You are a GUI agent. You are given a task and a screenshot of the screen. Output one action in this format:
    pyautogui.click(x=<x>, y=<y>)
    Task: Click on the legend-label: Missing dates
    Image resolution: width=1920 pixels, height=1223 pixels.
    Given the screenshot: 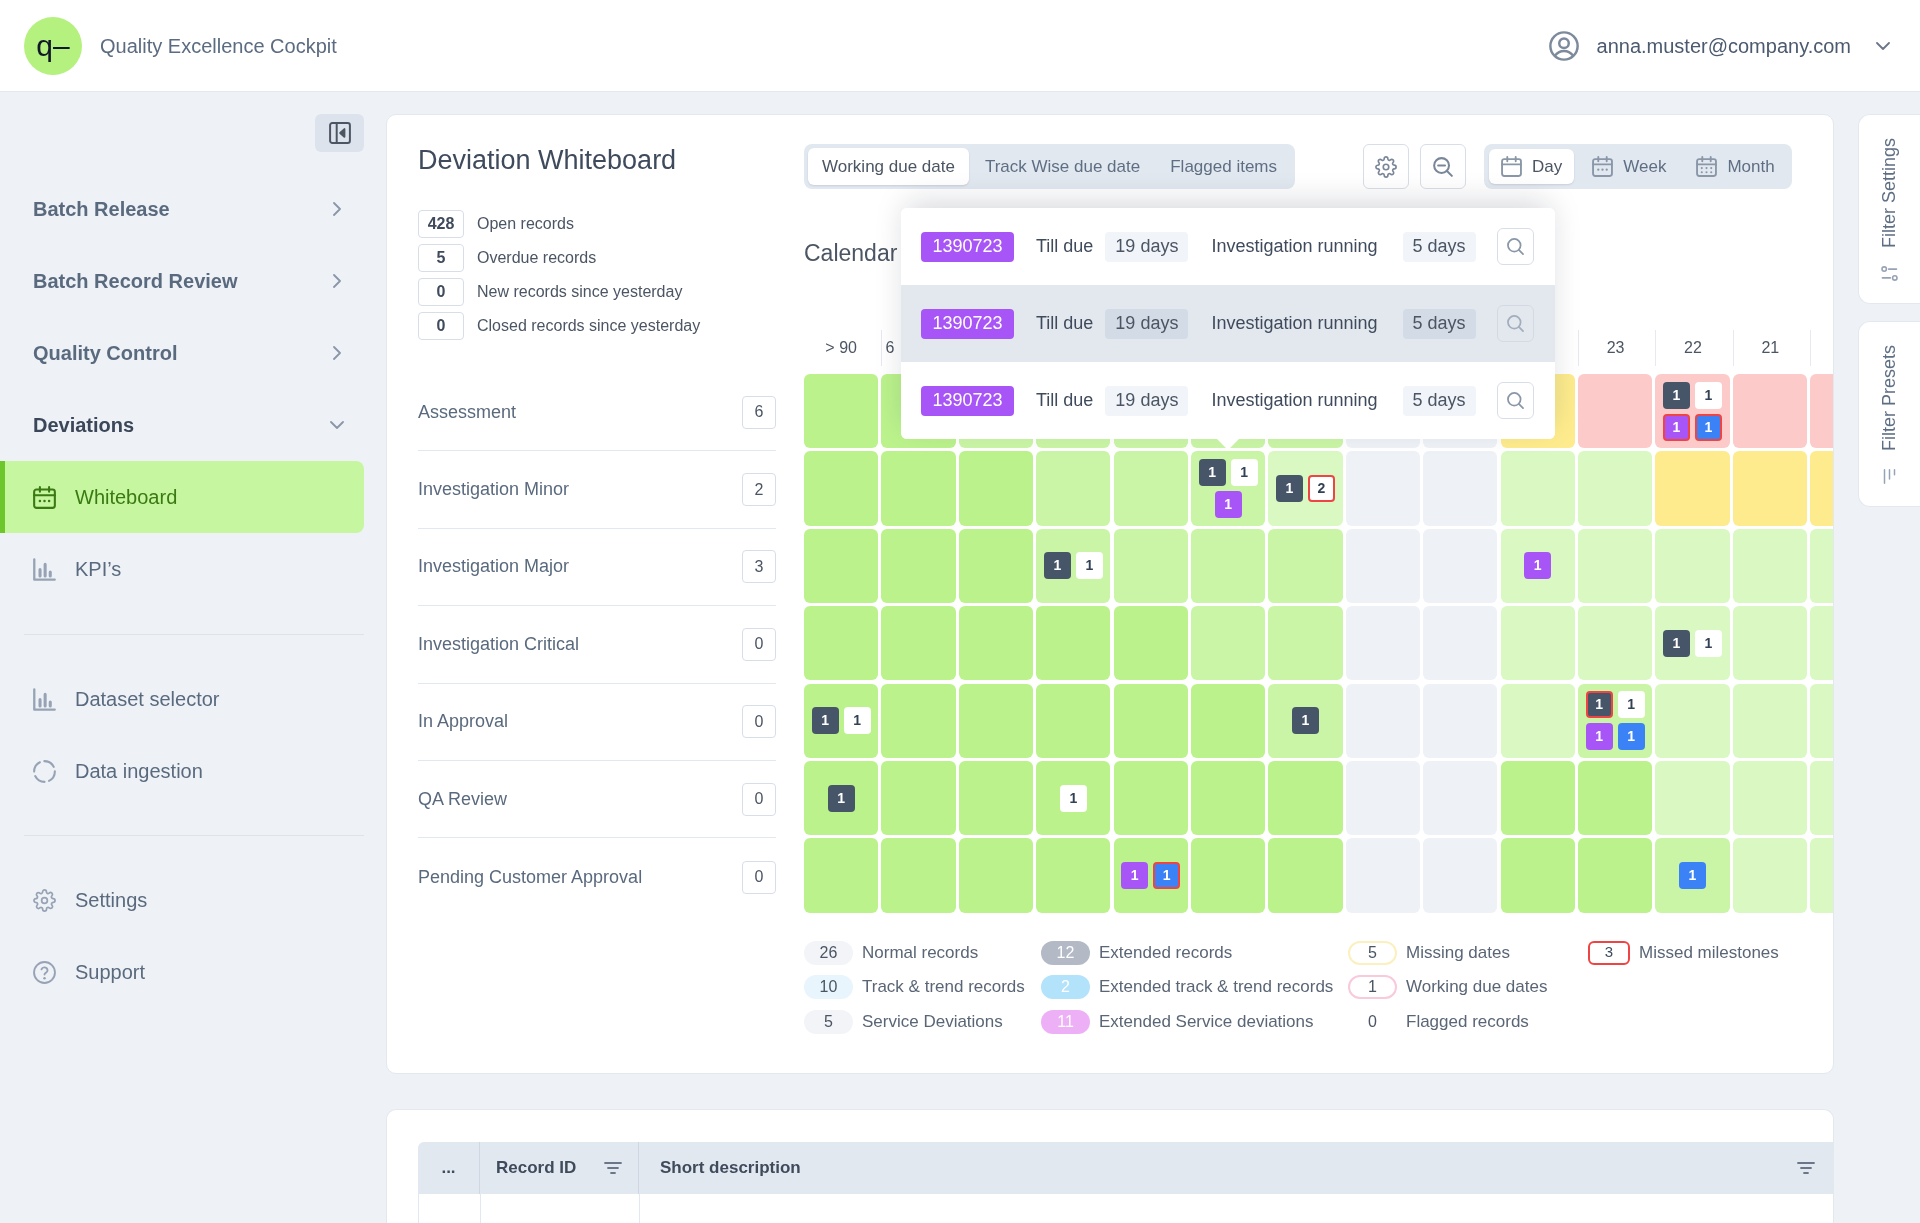 What is the action you would take?
    pyautogui.click(x=1458, y=952)
    